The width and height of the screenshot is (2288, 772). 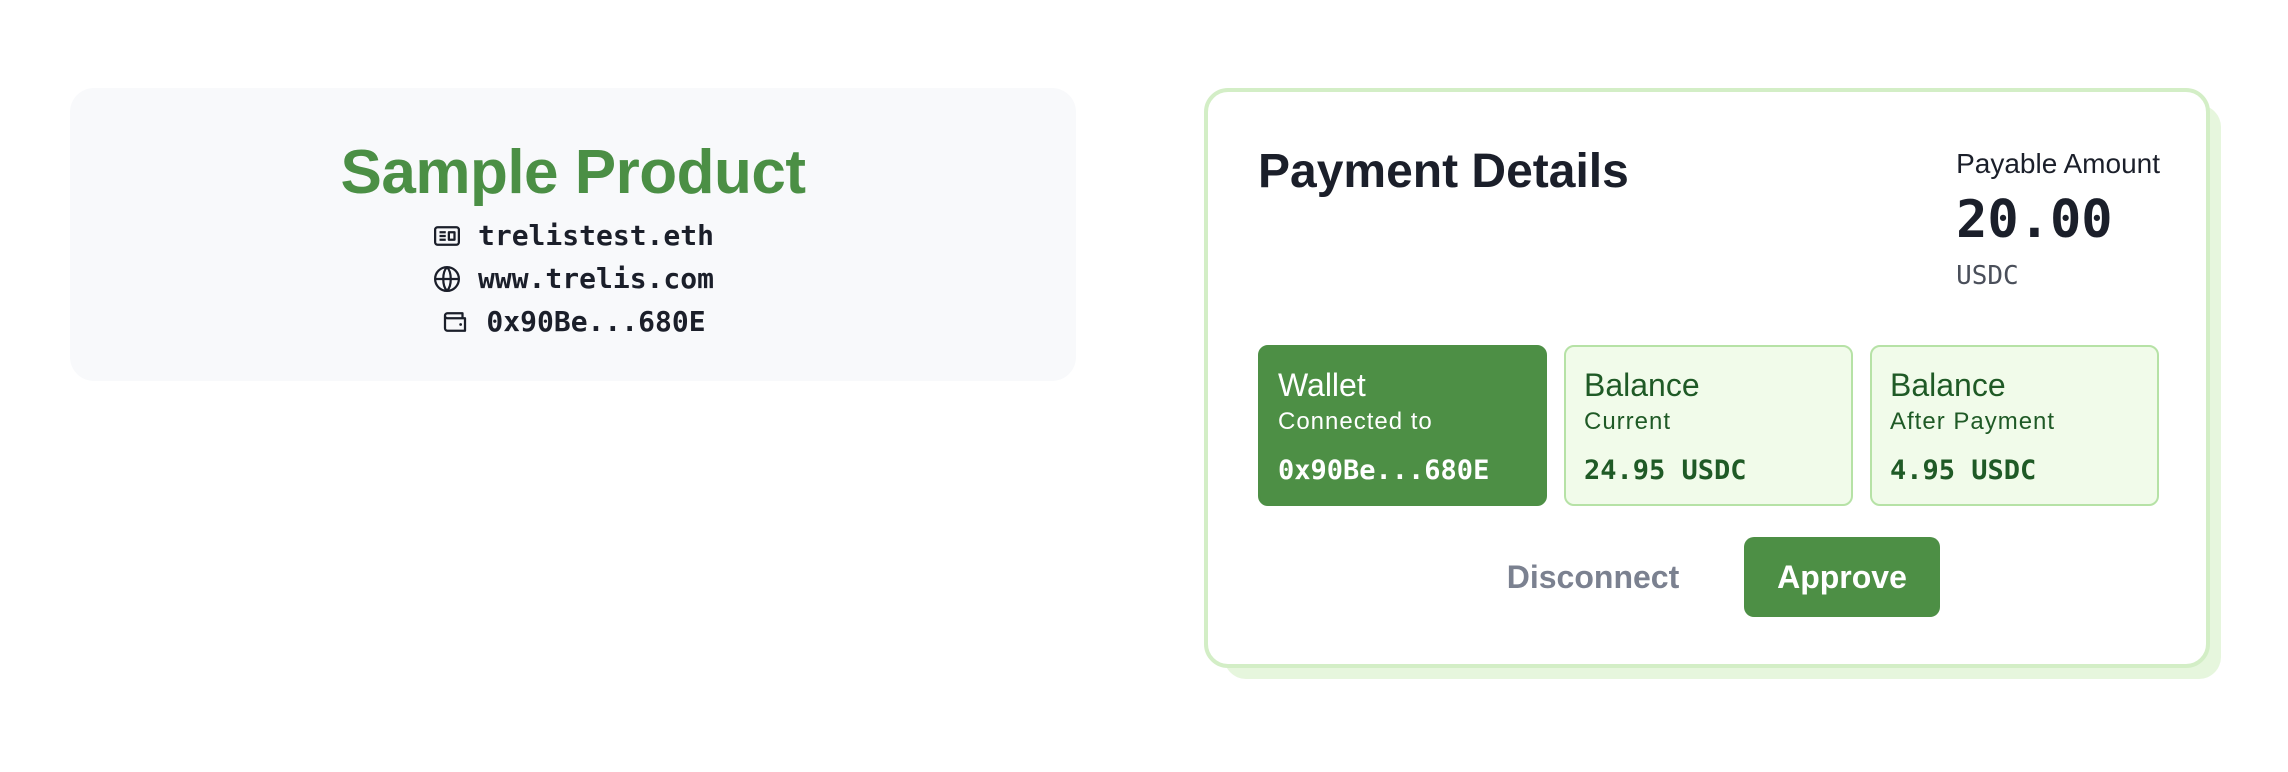 What do you see at coordinates (1948, 385) in the screenshot?
I see `after-payment-balance-title: Balance` at bounding box center [1948, 385].